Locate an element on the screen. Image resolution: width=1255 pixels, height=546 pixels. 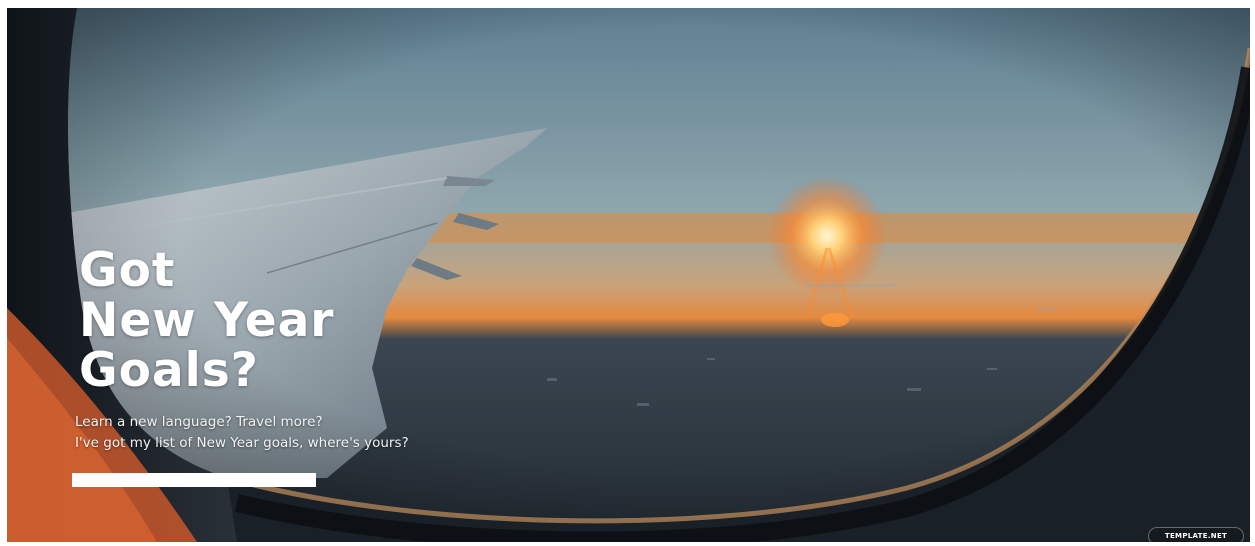
headline-line-1: Got is located at coordinates (127, 270).